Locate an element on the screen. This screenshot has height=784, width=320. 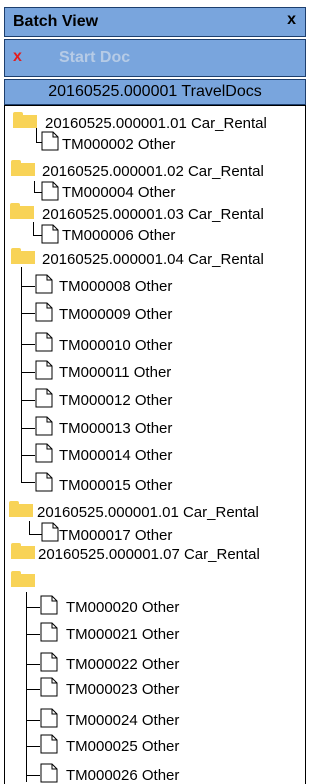
document-label: TM000008 Other is located at coordinates (115, 286).